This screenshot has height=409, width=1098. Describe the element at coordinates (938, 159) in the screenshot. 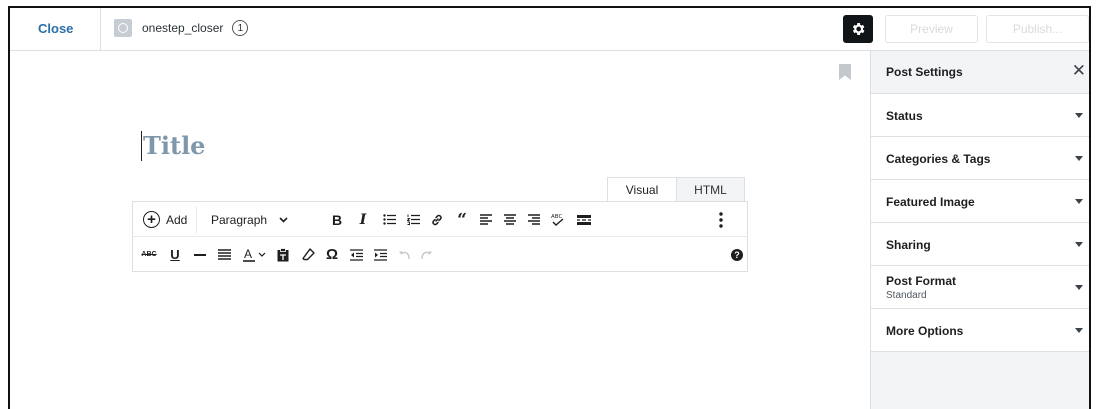

I see `sidebar-item-label: Categories & Tags` at that location.